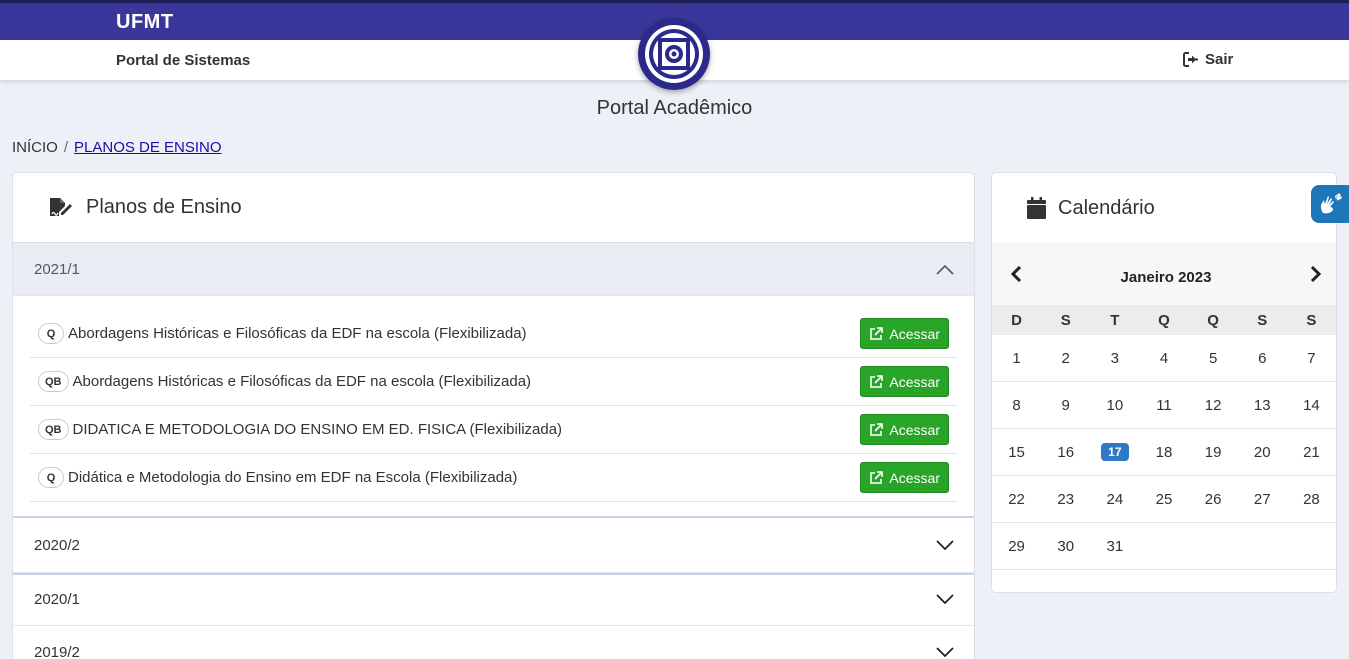 The width and height of the screenshot is (1349, 659). What do you see at coordinates (145, 22) in the screenshot?
I see `brand-name: UFMT` at bounding box center [145, 22].